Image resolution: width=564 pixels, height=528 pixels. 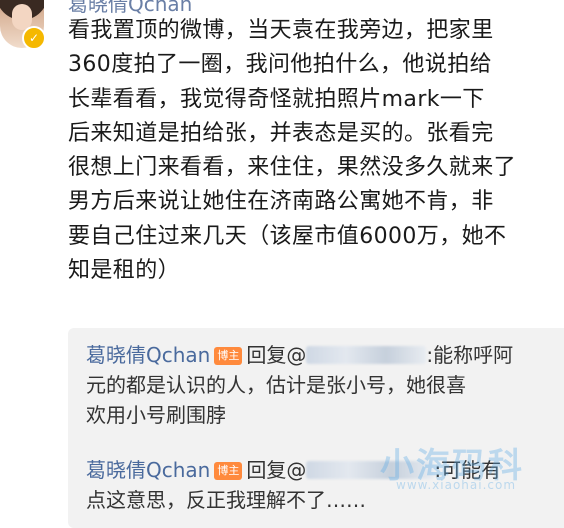 What do you see at coordinates (281, 30) in the screenshot?
I see `post-line: 看我置顶的微博，当天袁在我旁边，把家里` at bounding box center [281, 30].